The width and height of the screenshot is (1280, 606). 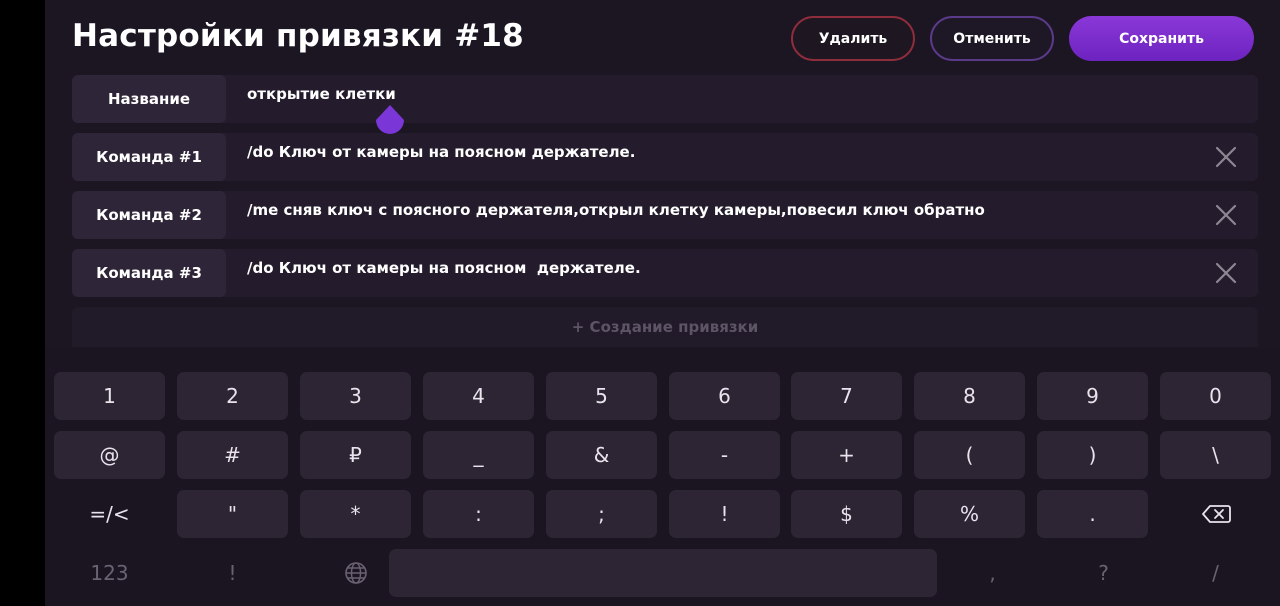 I want to click on key: $, so click(x=846, y=514).